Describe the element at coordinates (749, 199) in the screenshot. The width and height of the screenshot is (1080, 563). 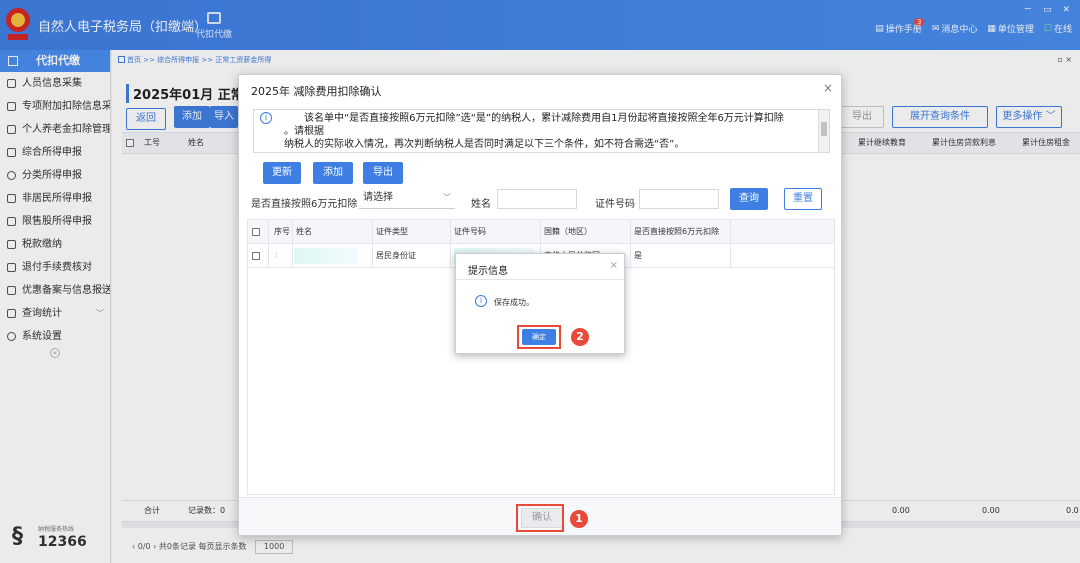
I see `query-button: 查询` at that location.